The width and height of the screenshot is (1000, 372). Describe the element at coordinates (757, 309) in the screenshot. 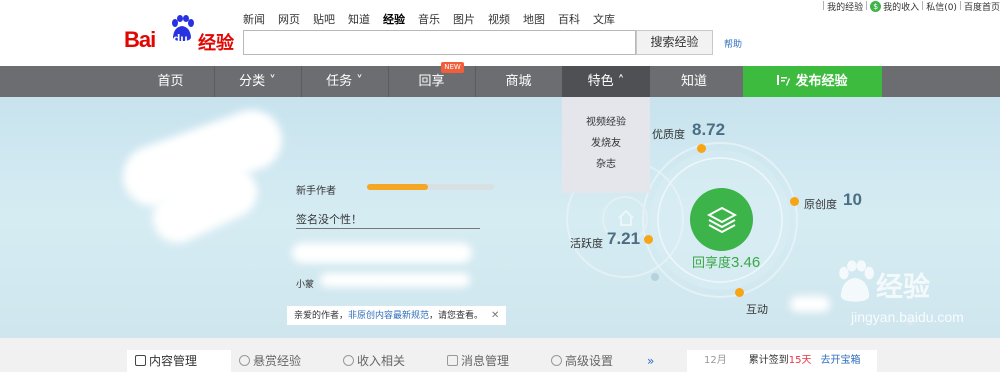

I see `interaction-label: 互动` at that location.